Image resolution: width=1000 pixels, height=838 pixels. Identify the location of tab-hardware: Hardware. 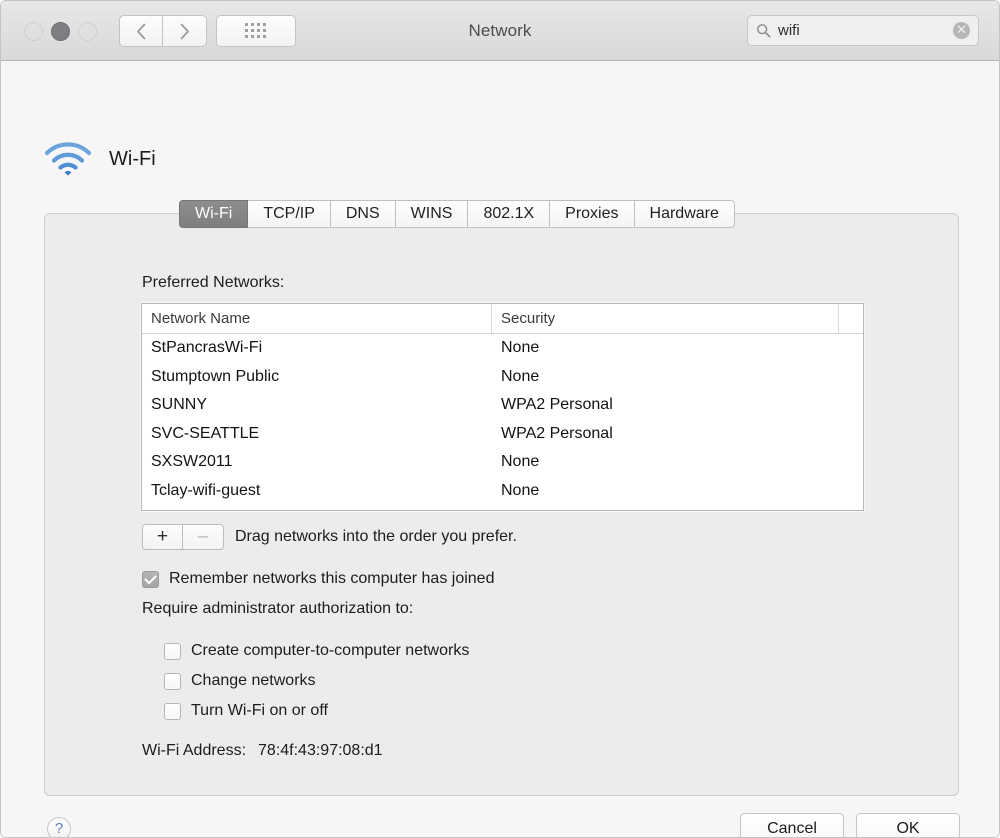
(684, 214).